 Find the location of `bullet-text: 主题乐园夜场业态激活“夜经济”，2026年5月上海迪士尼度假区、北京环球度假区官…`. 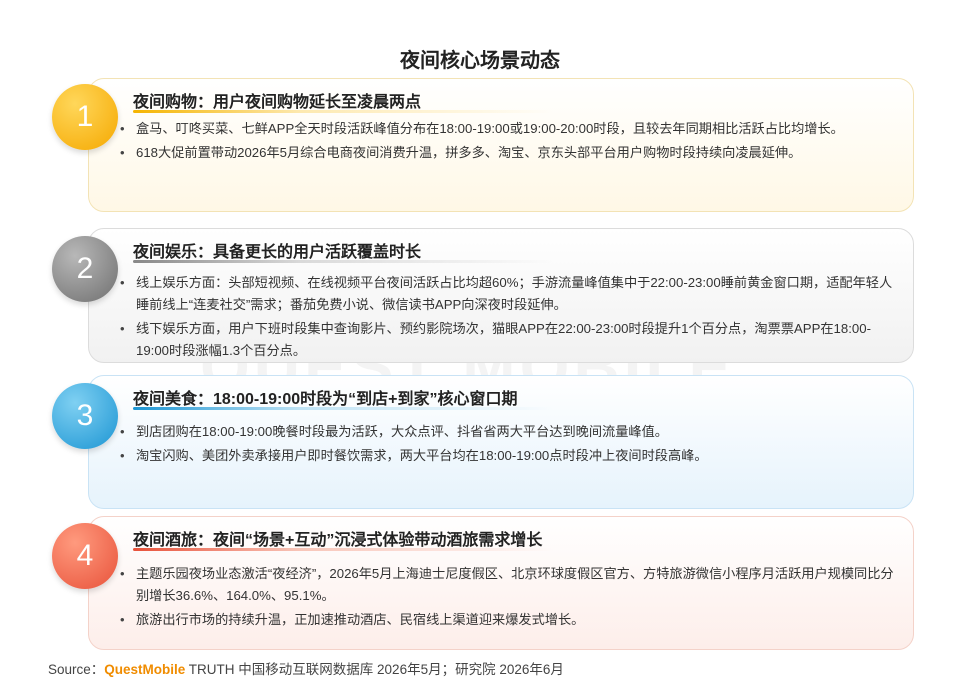

bullet-text: 主题乐园夜场业态激活“夜经济”，2026年5月上海迪士尼度假区、北京环球度假区官… is located at coordinates (515, 584).